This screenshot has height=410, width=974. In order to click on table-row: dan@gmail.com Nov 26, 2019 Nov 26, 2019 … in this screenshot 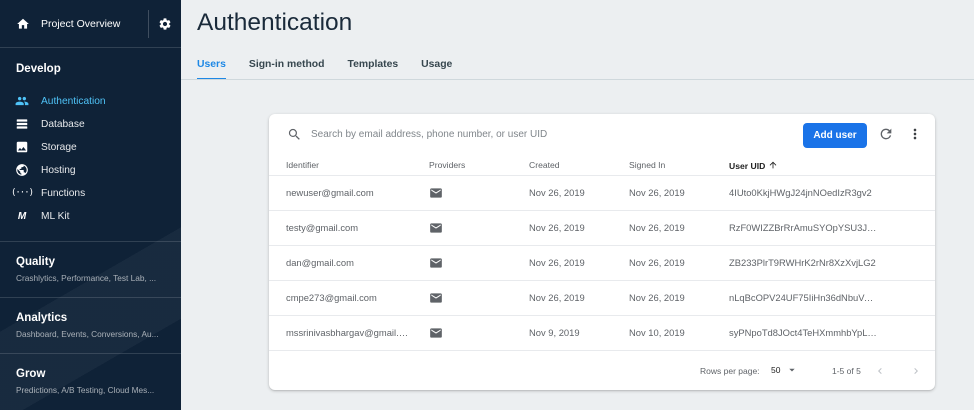, I will do `click(602, 262)`.